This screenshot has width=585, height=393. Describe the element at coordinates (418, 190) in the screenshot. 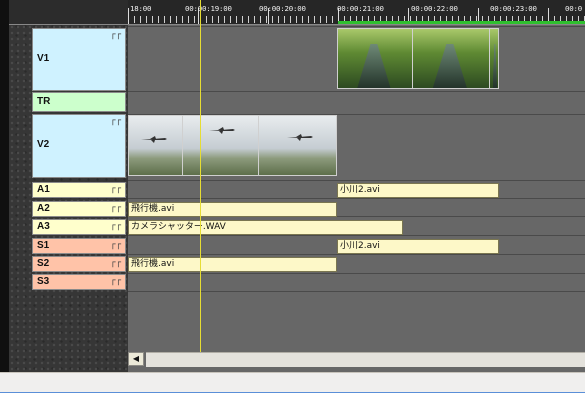

I see `audio-clip-a1: 小川2.avi` at that location.